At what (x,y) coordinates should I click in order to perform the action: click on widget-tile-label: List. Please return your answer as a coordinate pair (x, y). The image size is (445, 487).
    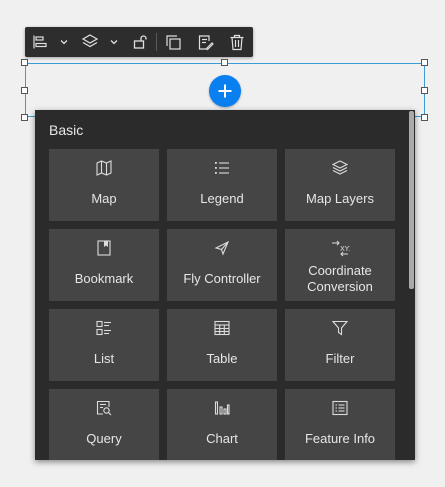
    Looking at the image, I should click on (104, 358).